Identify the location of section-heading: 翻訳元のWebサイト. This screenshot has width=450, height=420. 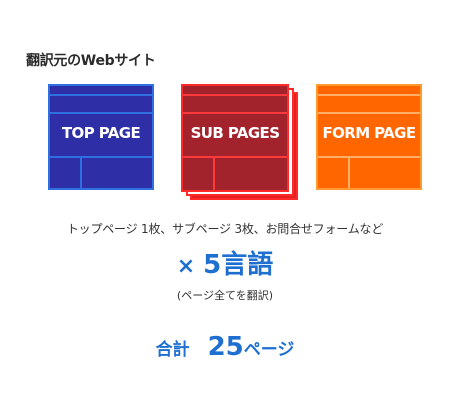
(91, 61).